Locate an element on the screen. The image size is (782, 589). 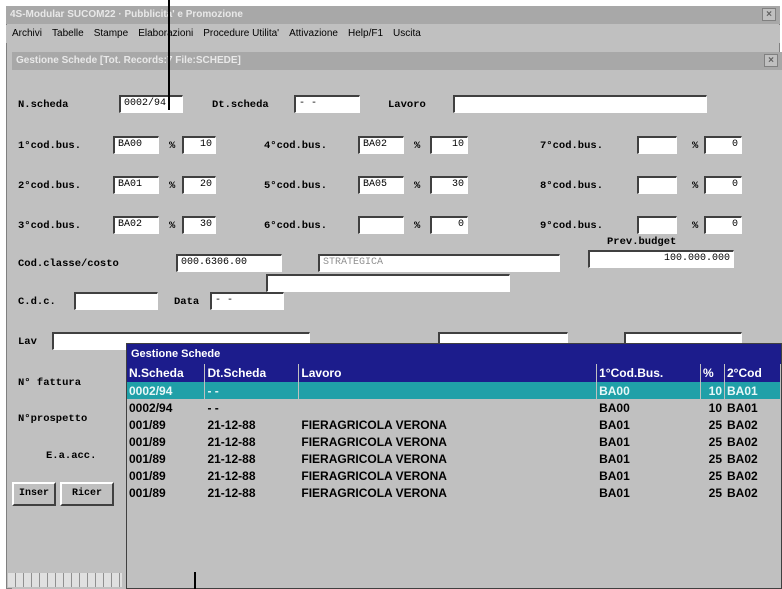
cod-classe-field: 000.6306.00 is located at coordinates (229, 263).